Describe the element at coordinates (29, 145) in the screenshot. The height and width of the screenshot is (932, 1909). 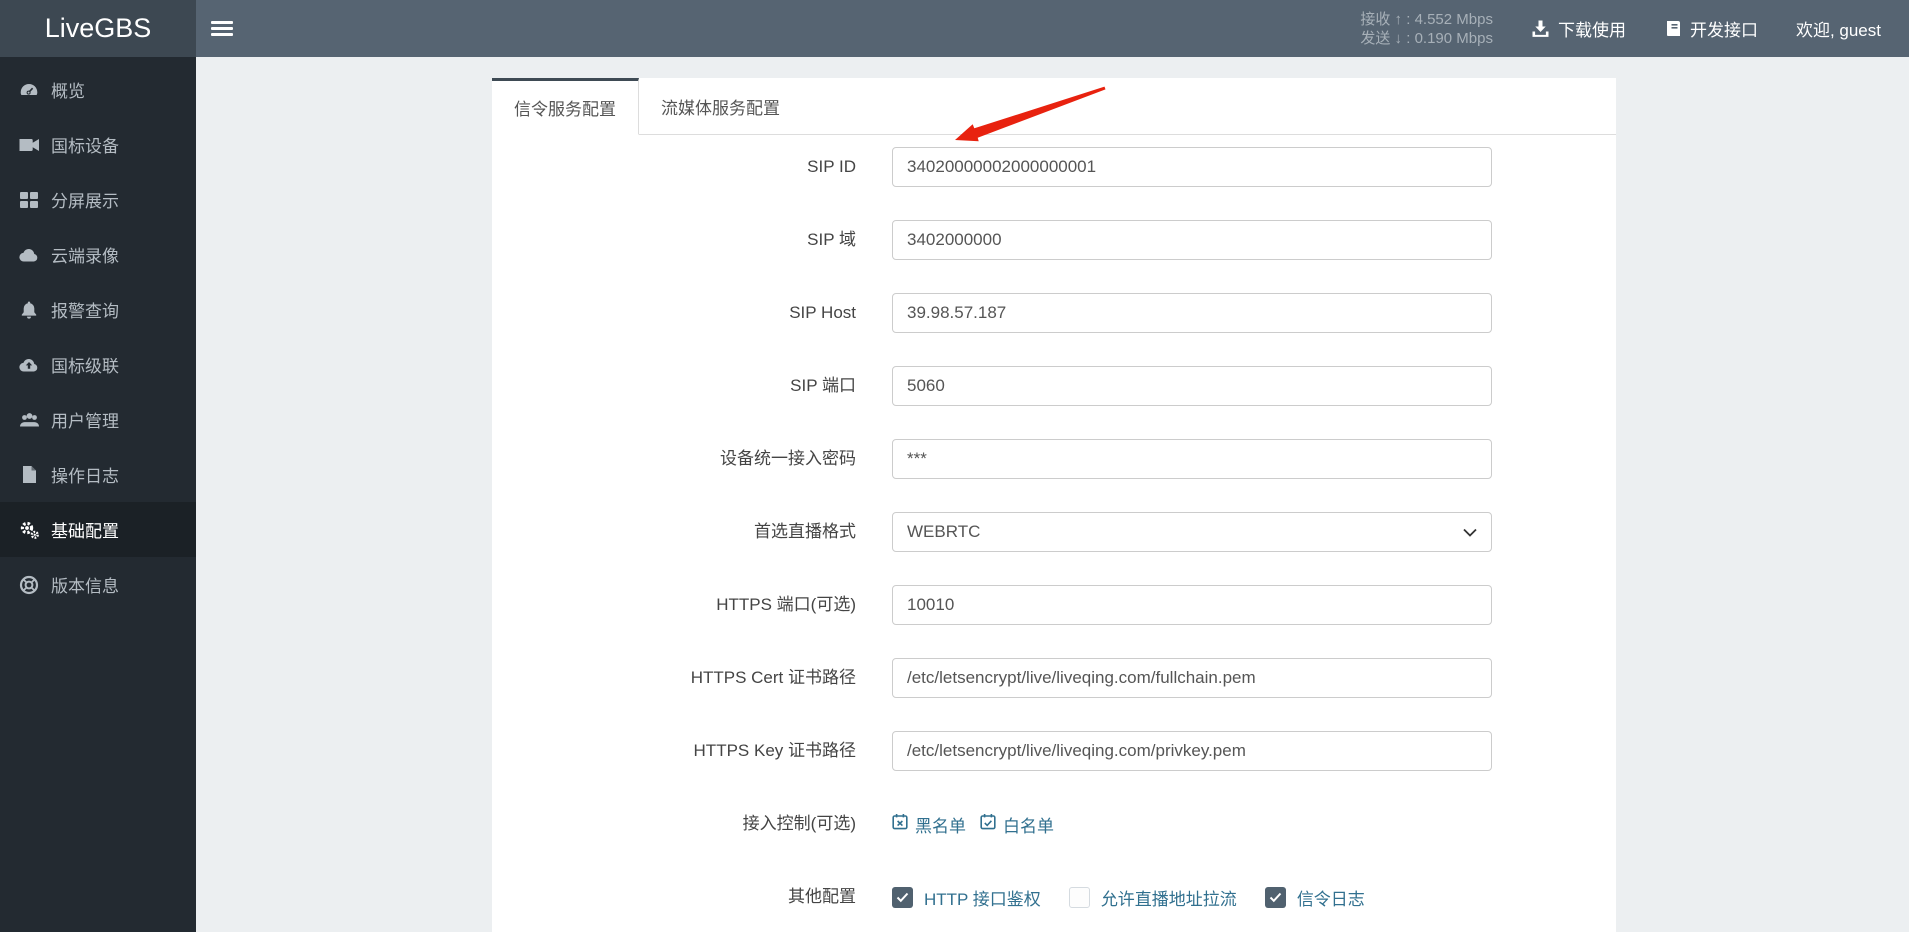
I see `video-camera-icon` at that location.